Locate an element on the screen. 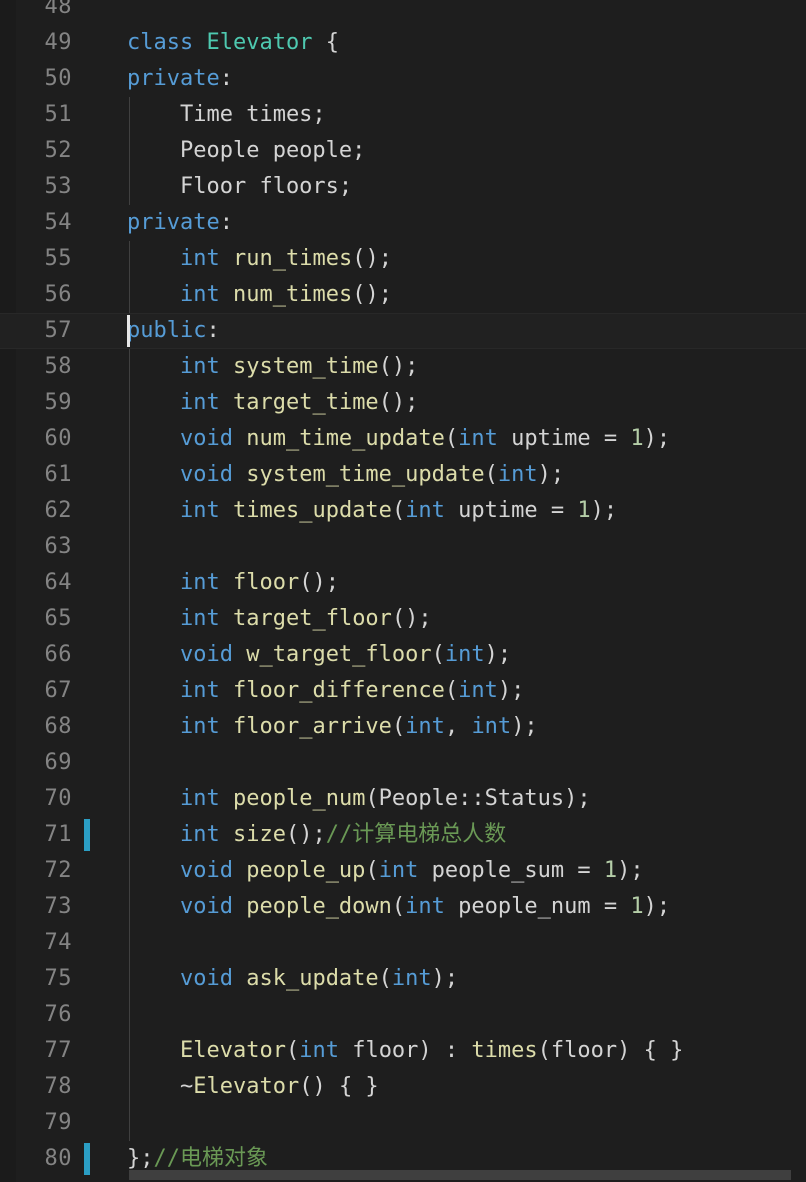 The height and width of the screenshot is (1182, 806). line-number: 69 is located at coordinates (36, 763).